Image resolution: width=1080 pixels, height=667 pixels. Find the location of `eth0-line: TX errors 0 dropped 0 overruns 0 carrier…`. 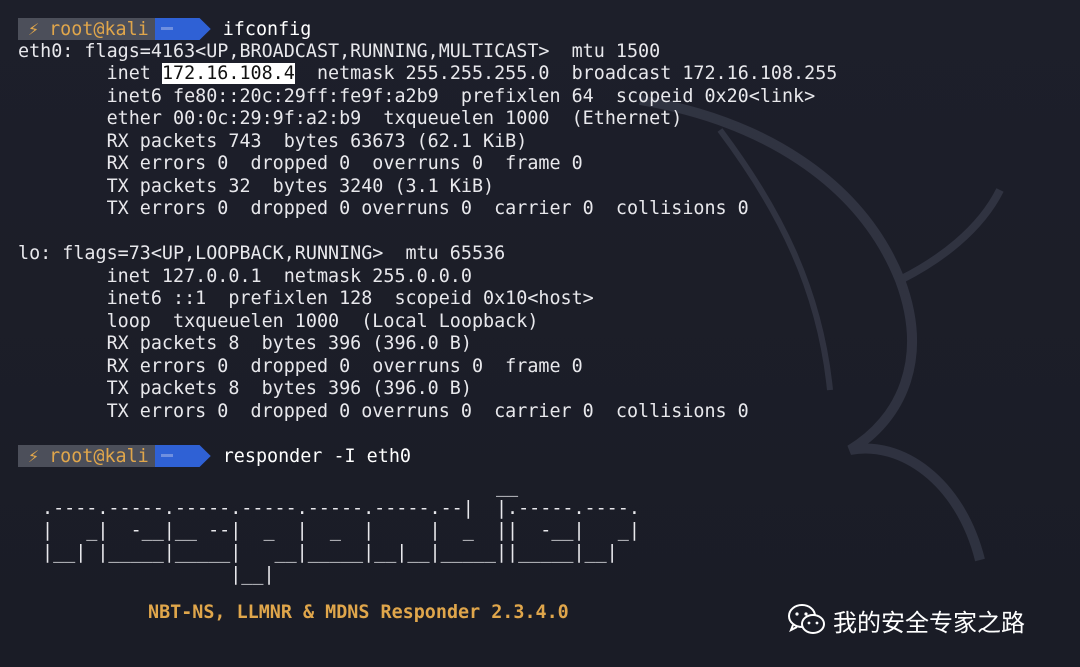

eth0-line: TX errors 0 dropped 0 overruns 0 carrier… is located at coordinates (383, 208).